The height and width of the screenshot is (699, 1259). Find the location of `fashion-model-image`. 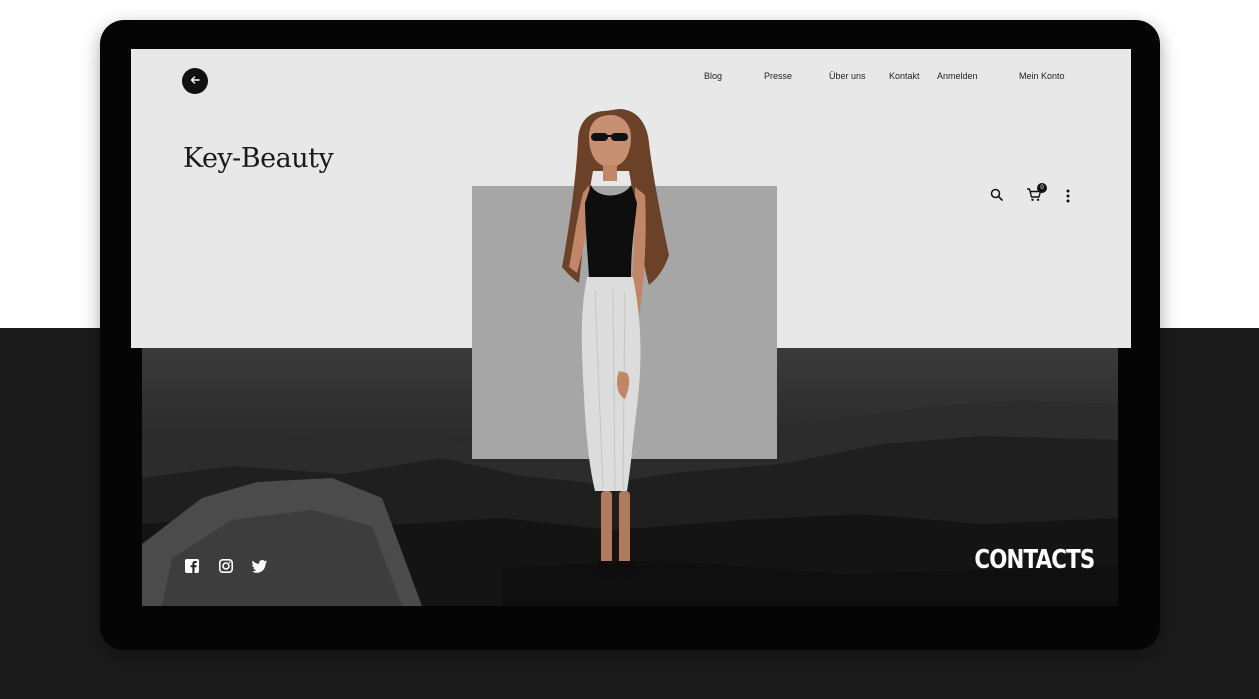

fashion-model-image is located at coordinates (615, 343).